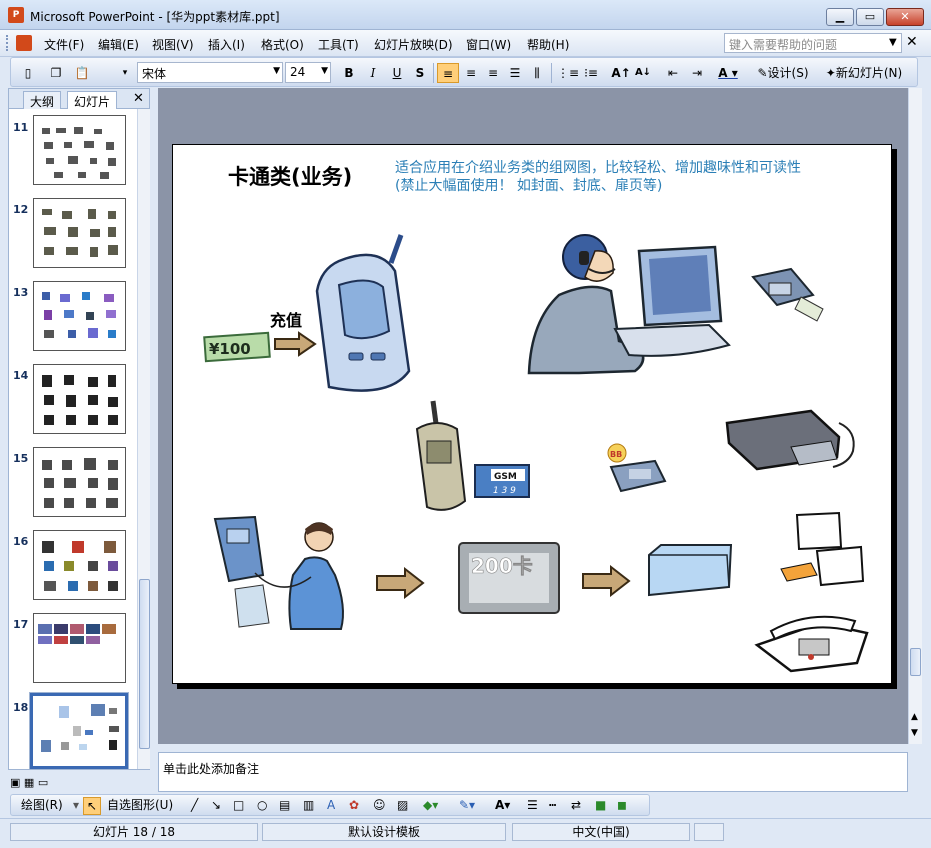 This screenshot has height=848, width=931. What do you see at coordinates (238, 805) in the screenshot?
I see `rectangle-icon: □` at bounding box center [238, 805].